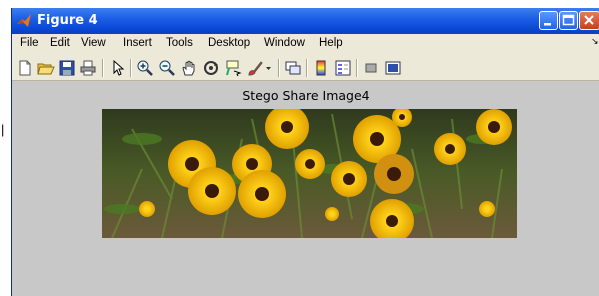 Image resolution: width=599 pixels, height=296 pixels. I want to click on menu-file: File, so click(29, 43).